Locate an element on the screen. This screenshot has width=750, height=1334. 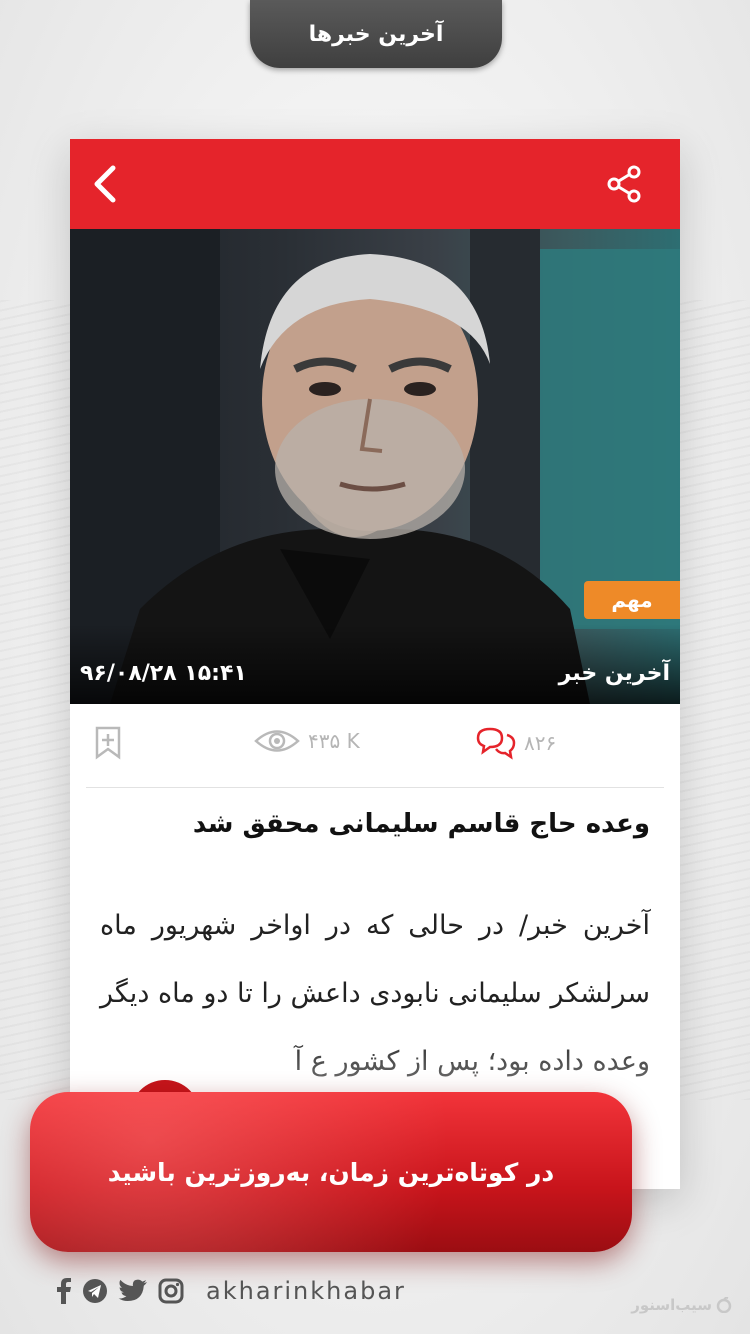
top-tab-label: آخرین خبرها is located at coordinates (376, 34).